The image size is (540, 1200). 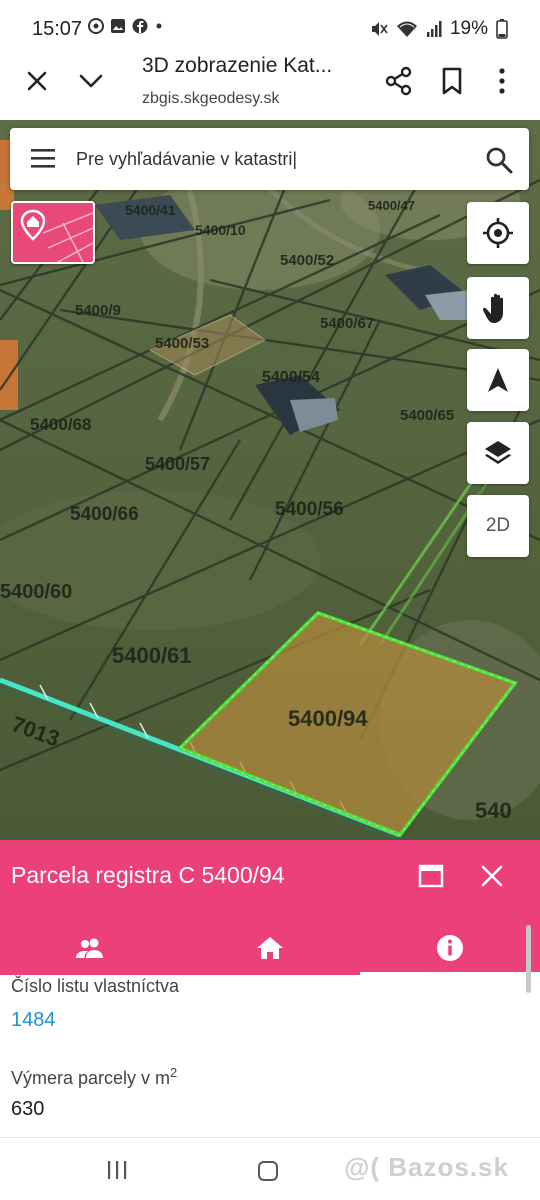 What do you see at coordinates (36, 592) in the screenshot?
I see `parcel-label: 5400/60` at bounding box center [36, 592].